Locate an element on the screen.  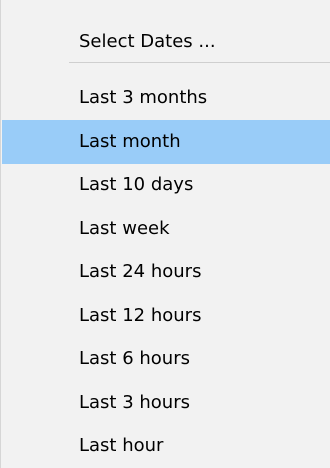
menu-item-last-hour: Last hour is located at coordinates (166, 446).